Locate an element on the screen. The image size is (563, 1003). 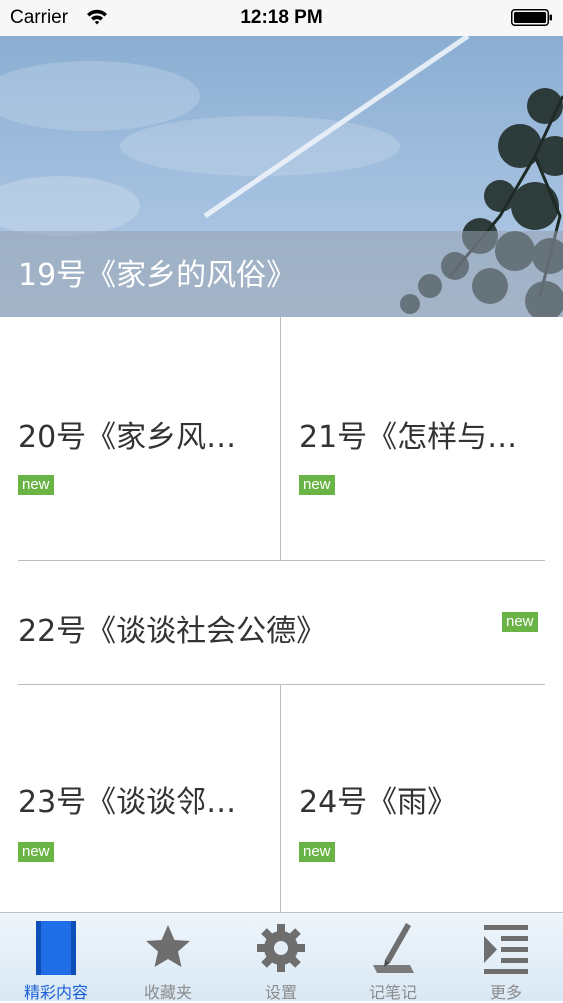
tab-more: 更多 is located at coordinates (506, 957).